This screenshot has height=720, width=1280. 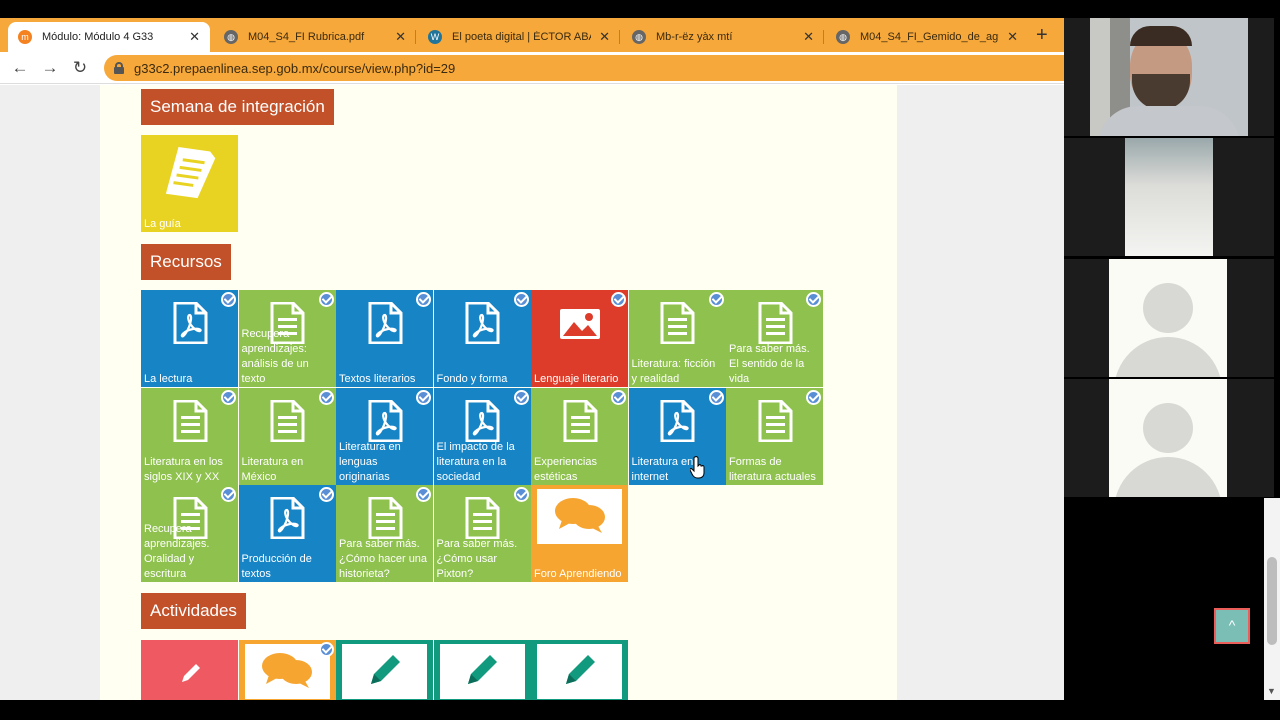 What do you see at coordinates (315, 37) in the screenshot?
I see `tab-rubrica: ◍ M04_S4_FI Rubrica.pdf ✕` at bounding box center [315, 37].